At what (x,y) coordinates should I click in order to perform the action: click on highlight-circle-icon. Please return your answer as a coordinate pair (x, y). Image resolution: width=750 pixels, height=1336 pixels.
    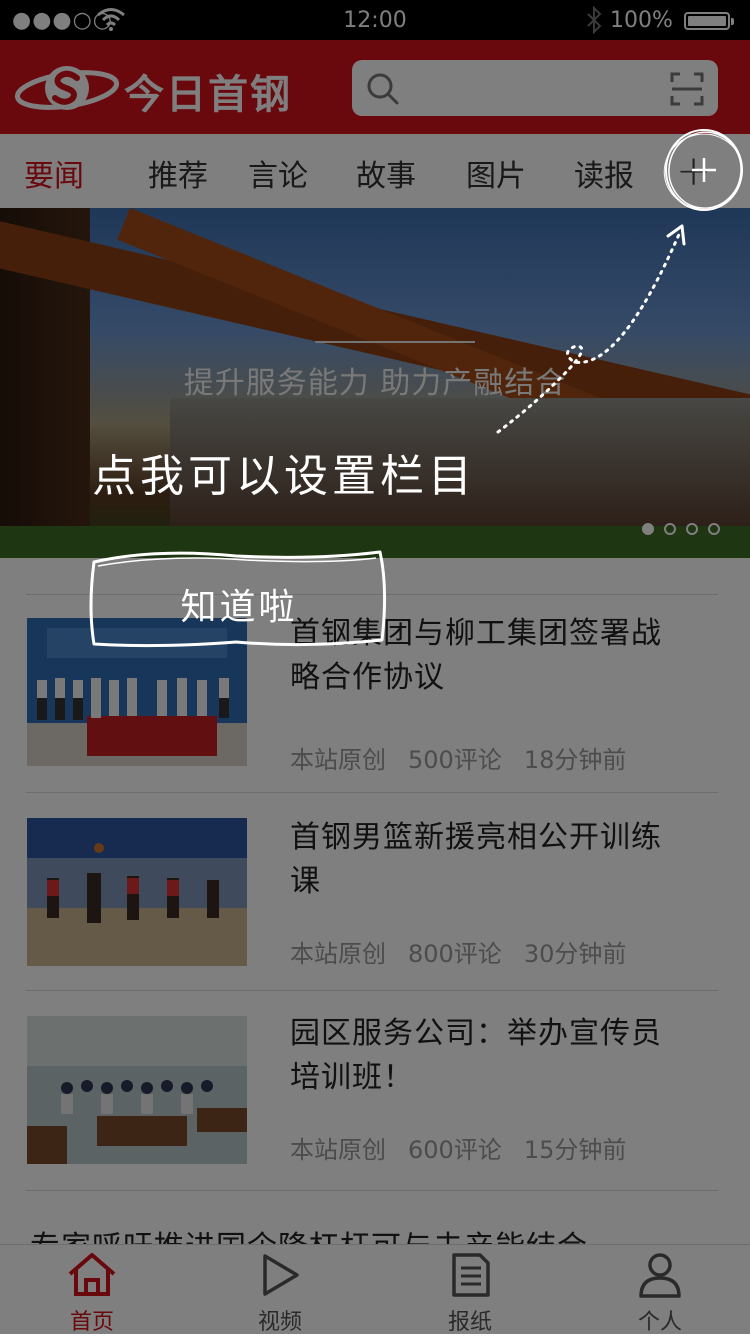
    Looking at the image, I should click on (703, 170).